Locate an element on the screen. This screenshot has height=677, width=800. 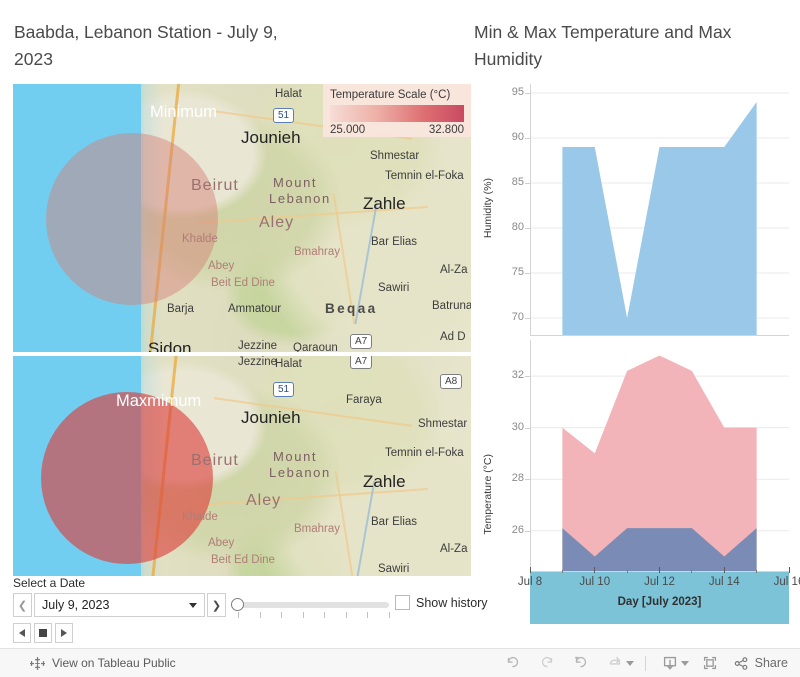
map-temperature-halo-minimum is located at coordinates (132, 219).